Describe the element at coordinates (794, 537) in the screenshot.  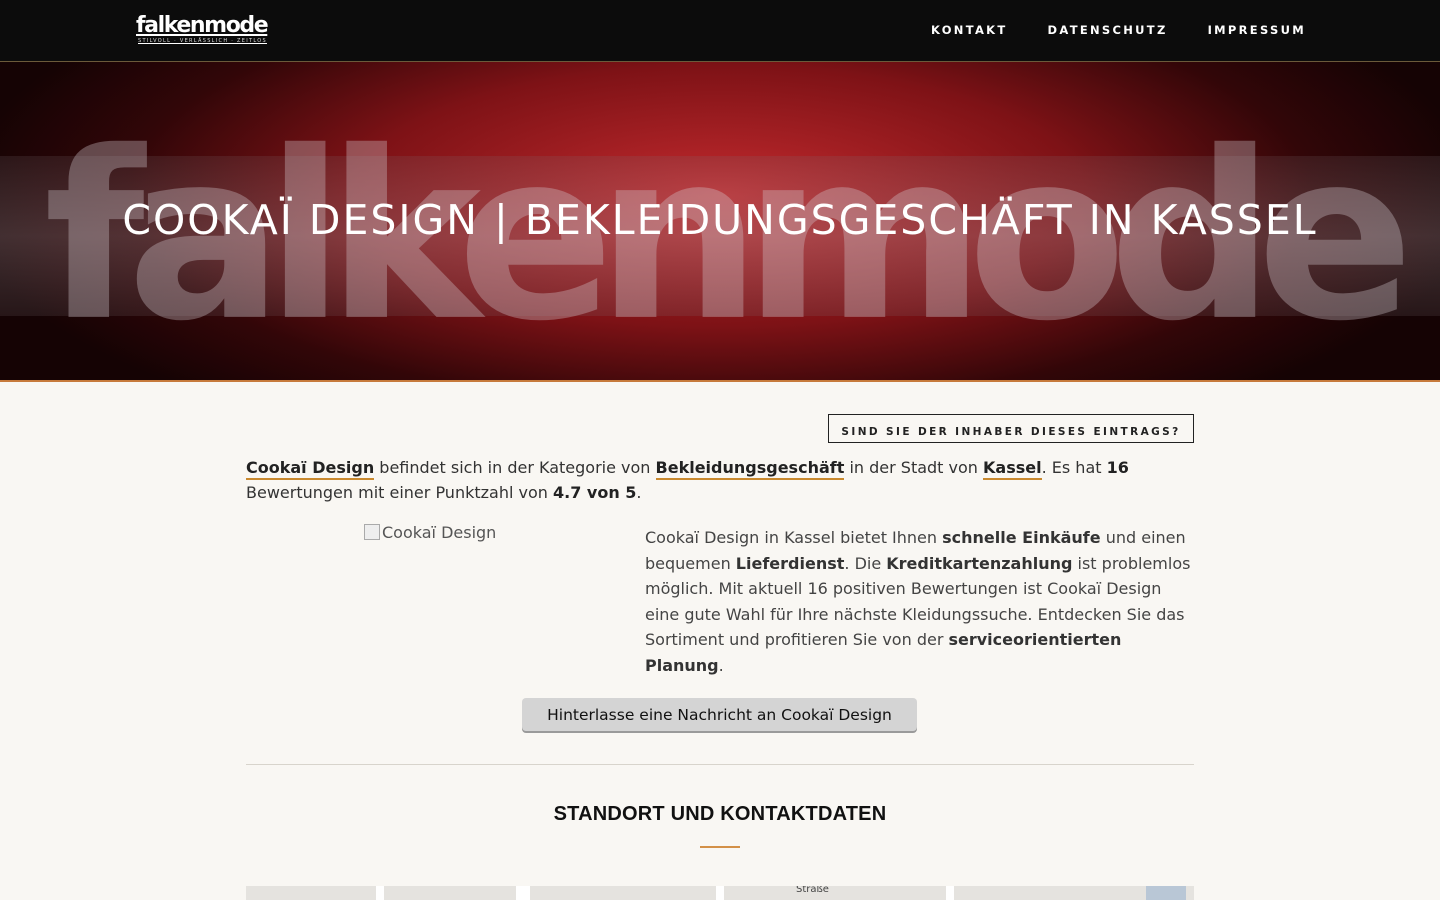
I see `desc-text-1: Cookaï Design in Kassel bietet Ihnen` at that location.